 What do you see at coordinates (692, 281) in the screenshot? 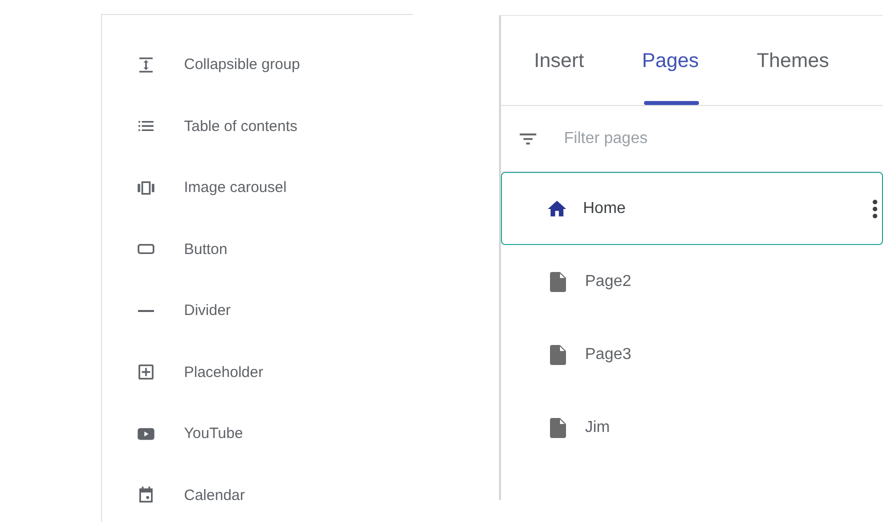
I see `page-item: Page2` at bounding box center [692, 281].